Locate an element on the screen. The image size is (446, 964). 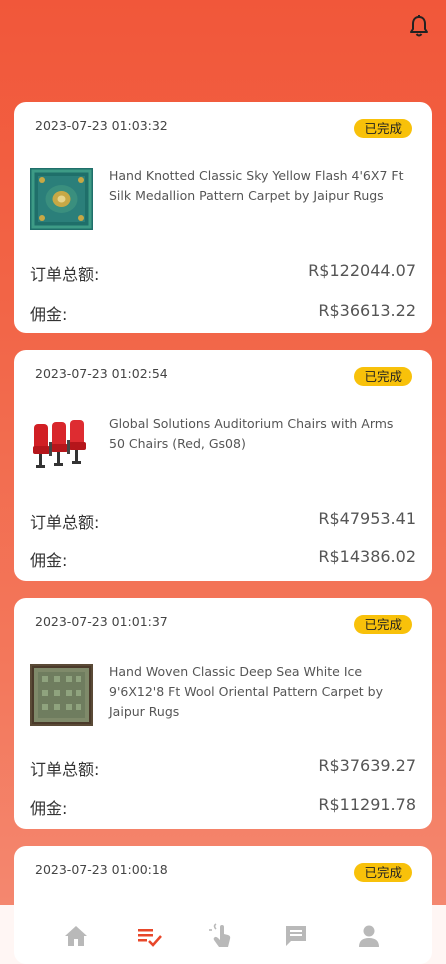
order-date: 2023-07-23 01:03:32 is located at coordinates (101, 125).